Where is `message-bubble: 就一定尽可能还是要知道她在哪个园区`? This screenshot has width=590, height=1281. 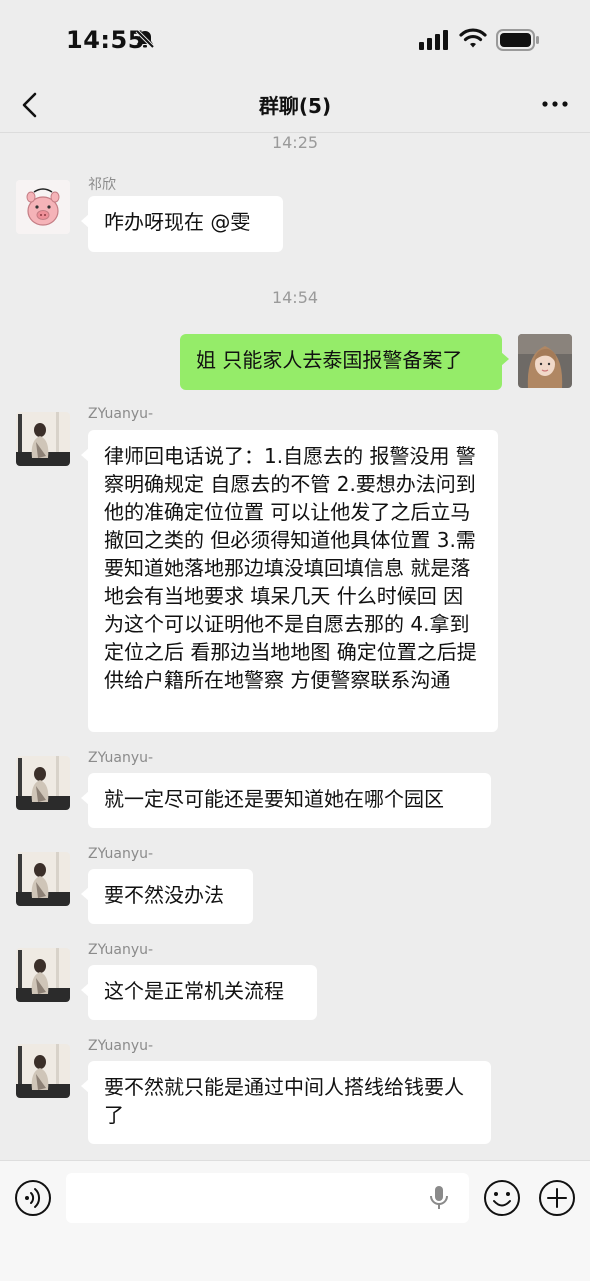
message-bubble: 就一定尽可能还是要知道她在哪个园区 is located at coordinates (286, 800).